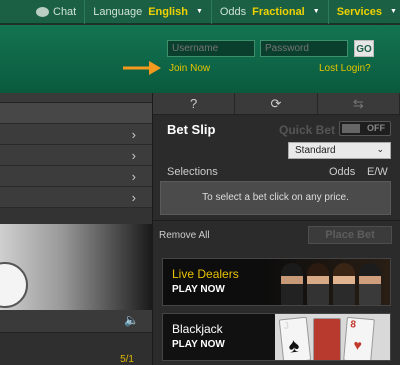 The image size is (400, 365). I want to click on refresh-icon: ⟳, so click(276, 103).